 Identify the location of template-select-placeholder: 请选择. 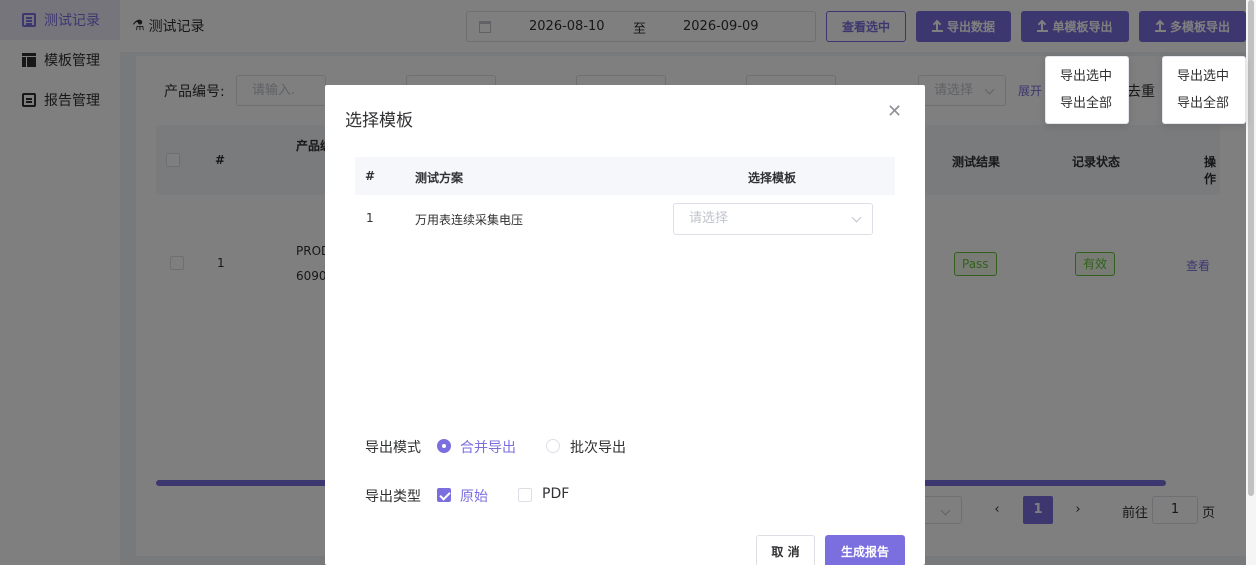
(709, 218).